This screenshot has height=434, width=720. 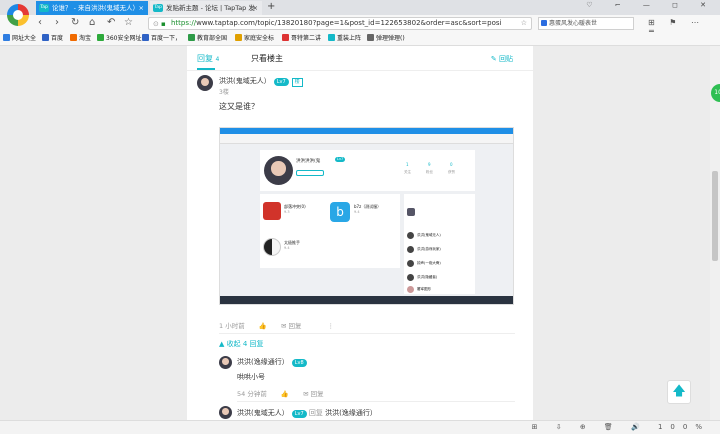 What do you see at coordinates (427, 277) in the screenshot?
I see `shot-side-item: 洪洪(隐藏者)` at bounding box center [427, 277].